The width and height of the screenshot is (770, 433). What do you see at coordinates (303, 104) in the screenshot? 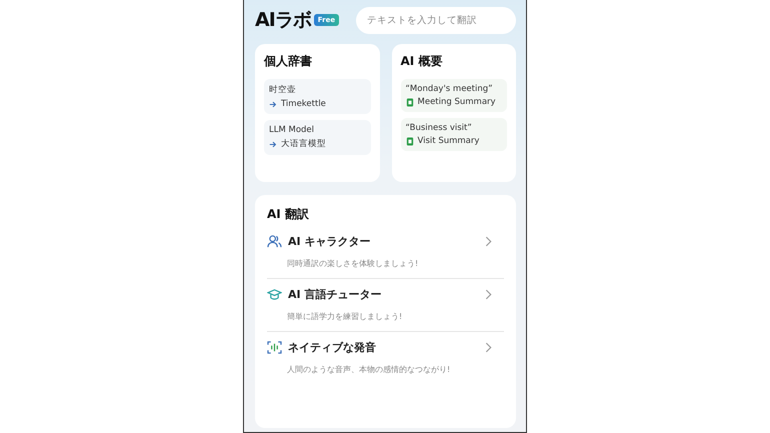
I see `target-term: Timekettle` at bounding box center [303, 104].